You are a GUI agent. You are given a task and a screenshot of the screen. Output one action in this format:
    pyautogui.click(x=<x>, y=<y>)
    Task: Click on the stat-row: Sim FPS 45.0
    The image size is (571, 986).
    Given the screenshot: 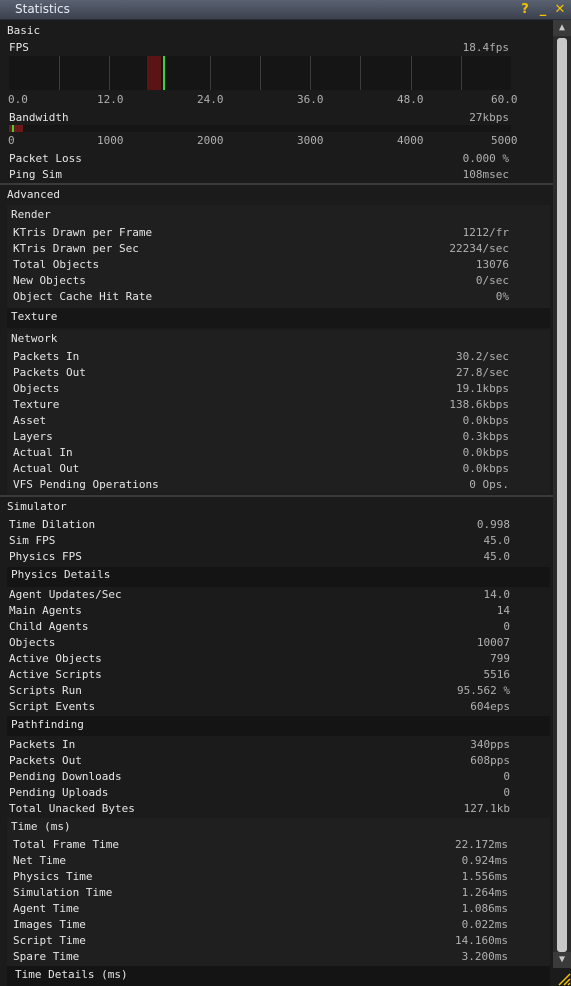 What is the action you would take?
    pyautogui.click(x=259, y=541)
    